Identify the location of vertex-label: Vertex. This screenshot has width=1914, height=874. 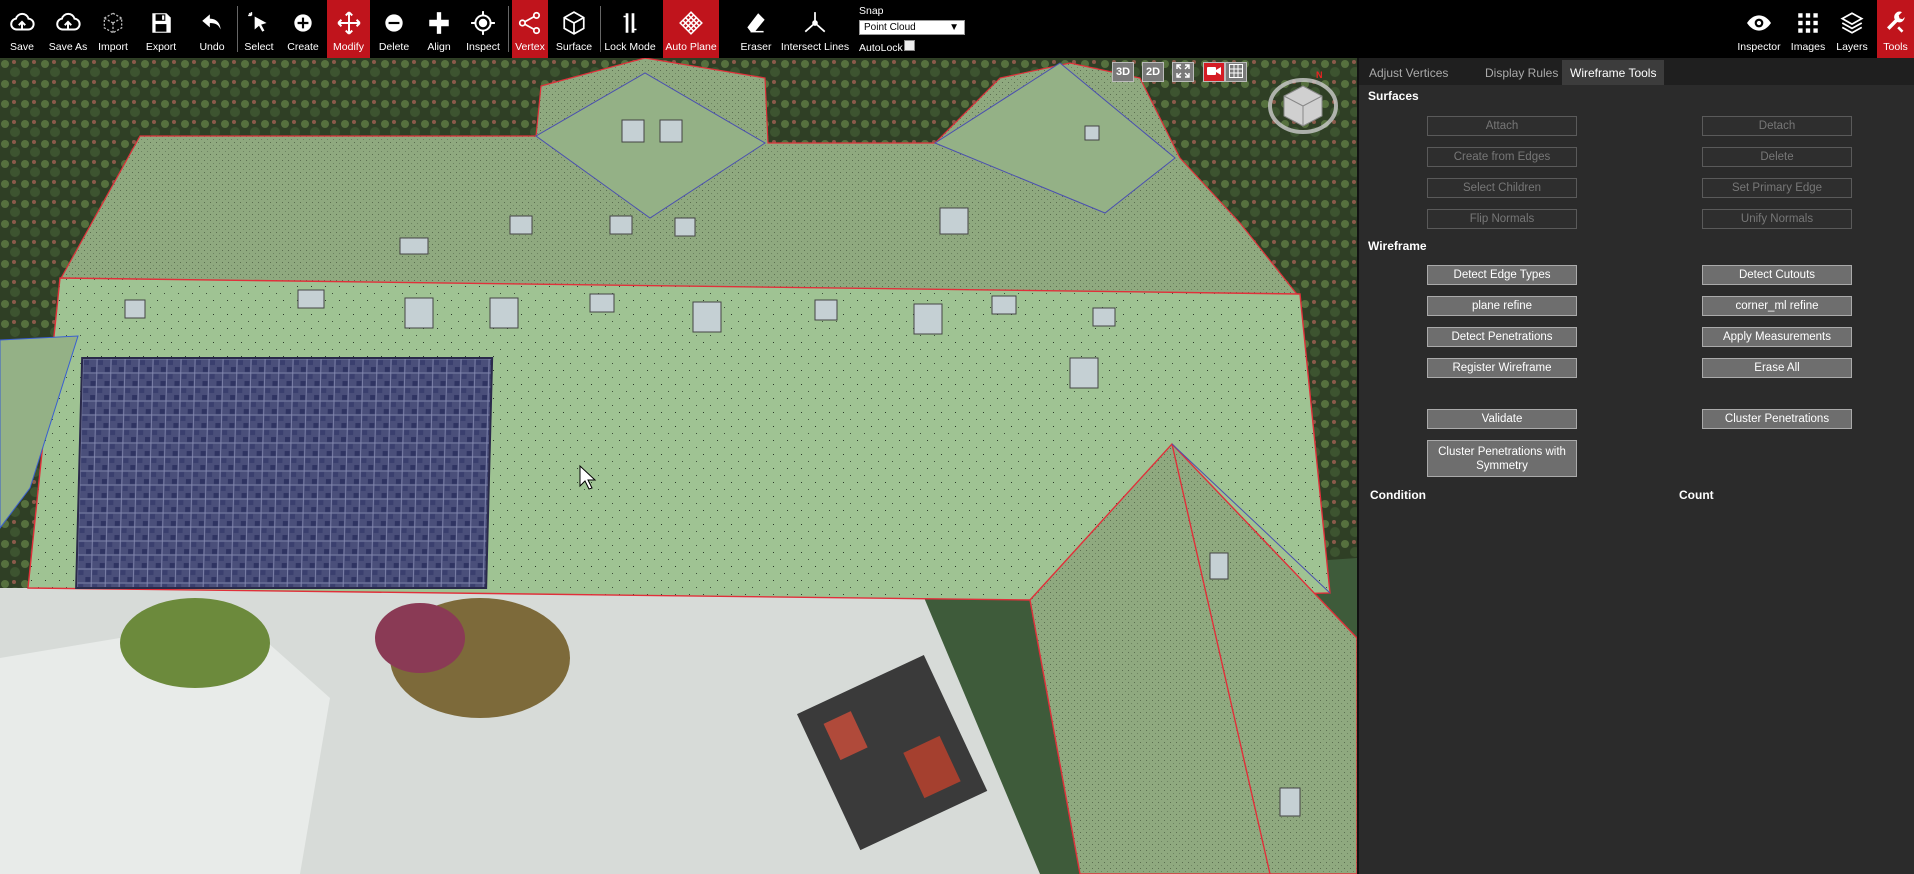
(530, 47).